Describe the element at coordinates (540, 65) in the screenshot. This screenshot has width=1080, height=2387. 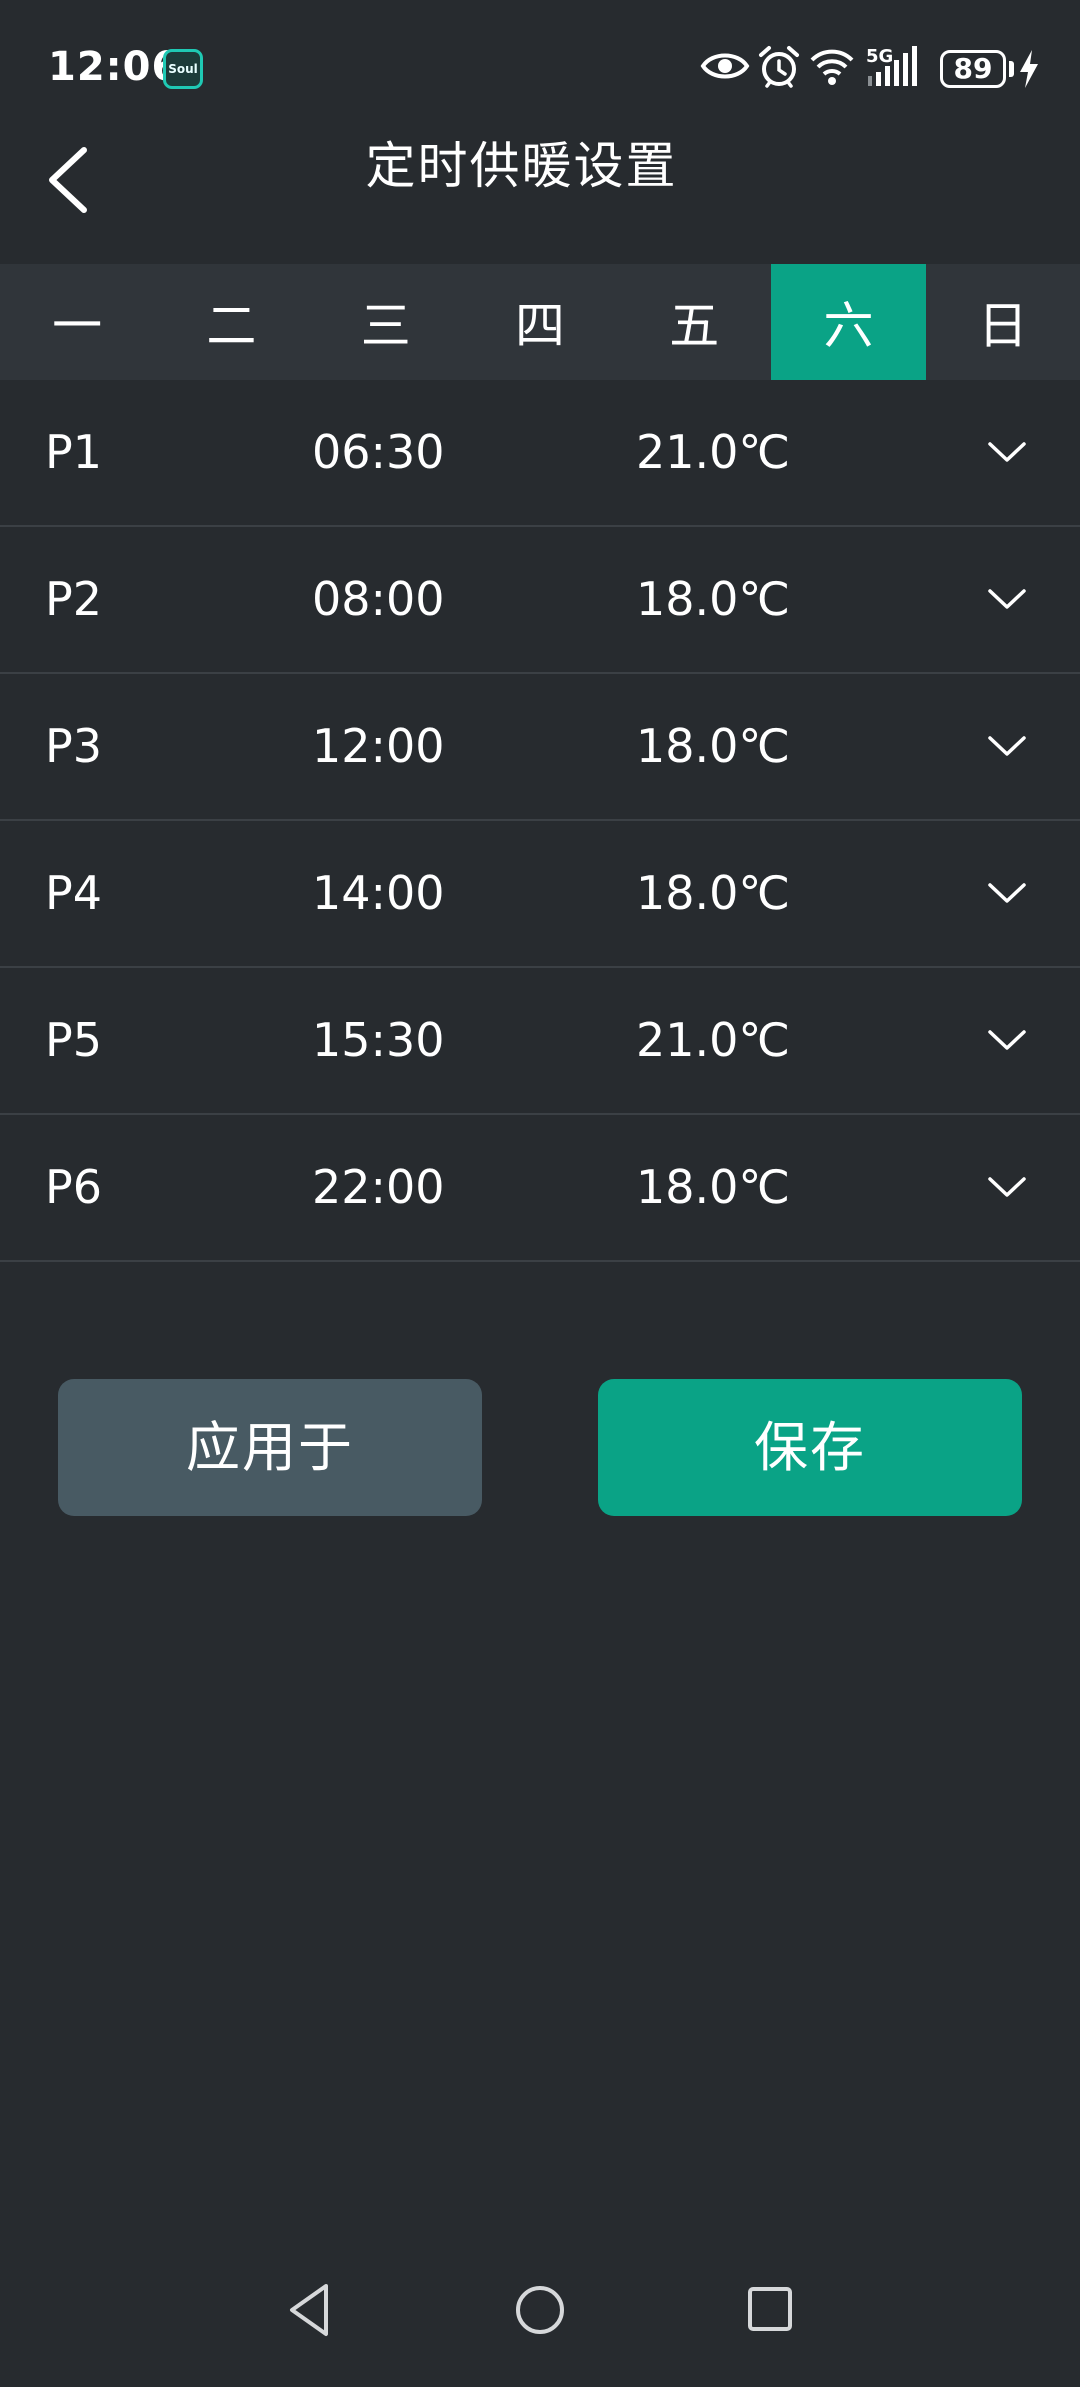
I see `status-bar: 12:06 Soul 5G 89` at that location.